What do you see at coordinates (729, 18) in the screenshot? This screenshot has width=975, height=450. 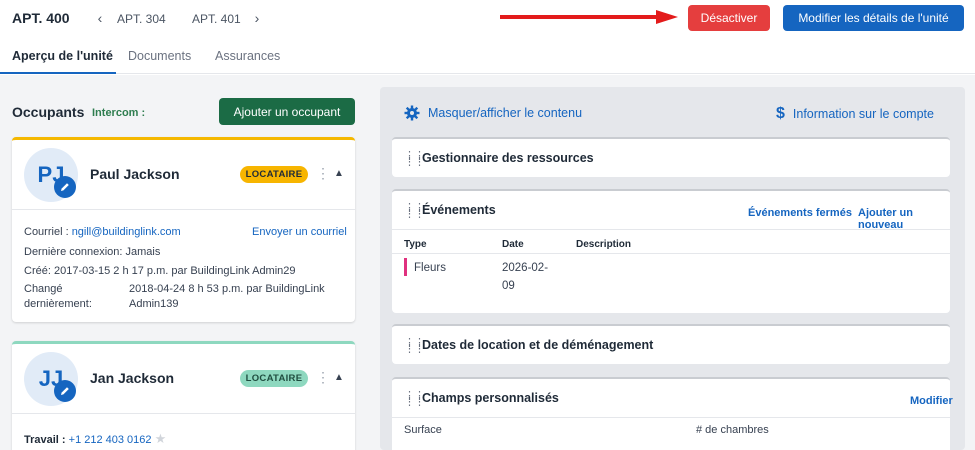 I see `deactivate-button: Désactiver` at bounding box center [729, 18].